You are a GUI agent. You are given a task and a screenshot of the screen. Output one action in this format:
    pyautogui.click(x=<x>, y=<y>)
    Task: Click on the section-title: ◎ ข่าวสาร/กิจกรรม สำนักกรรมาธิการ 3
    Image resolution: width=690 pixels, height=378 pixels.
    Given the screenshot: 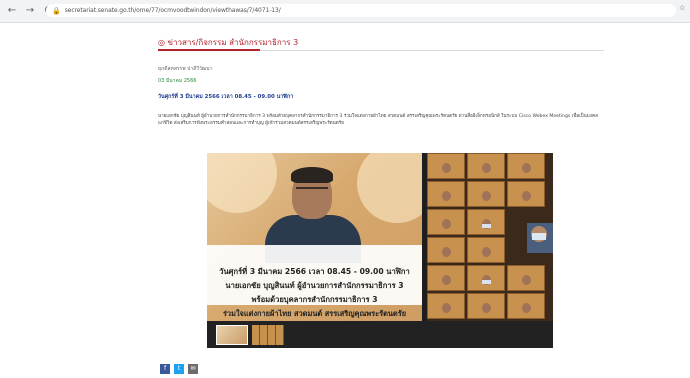 What is the action you would take?
    pyautogui.click(x=228, y=42)
    